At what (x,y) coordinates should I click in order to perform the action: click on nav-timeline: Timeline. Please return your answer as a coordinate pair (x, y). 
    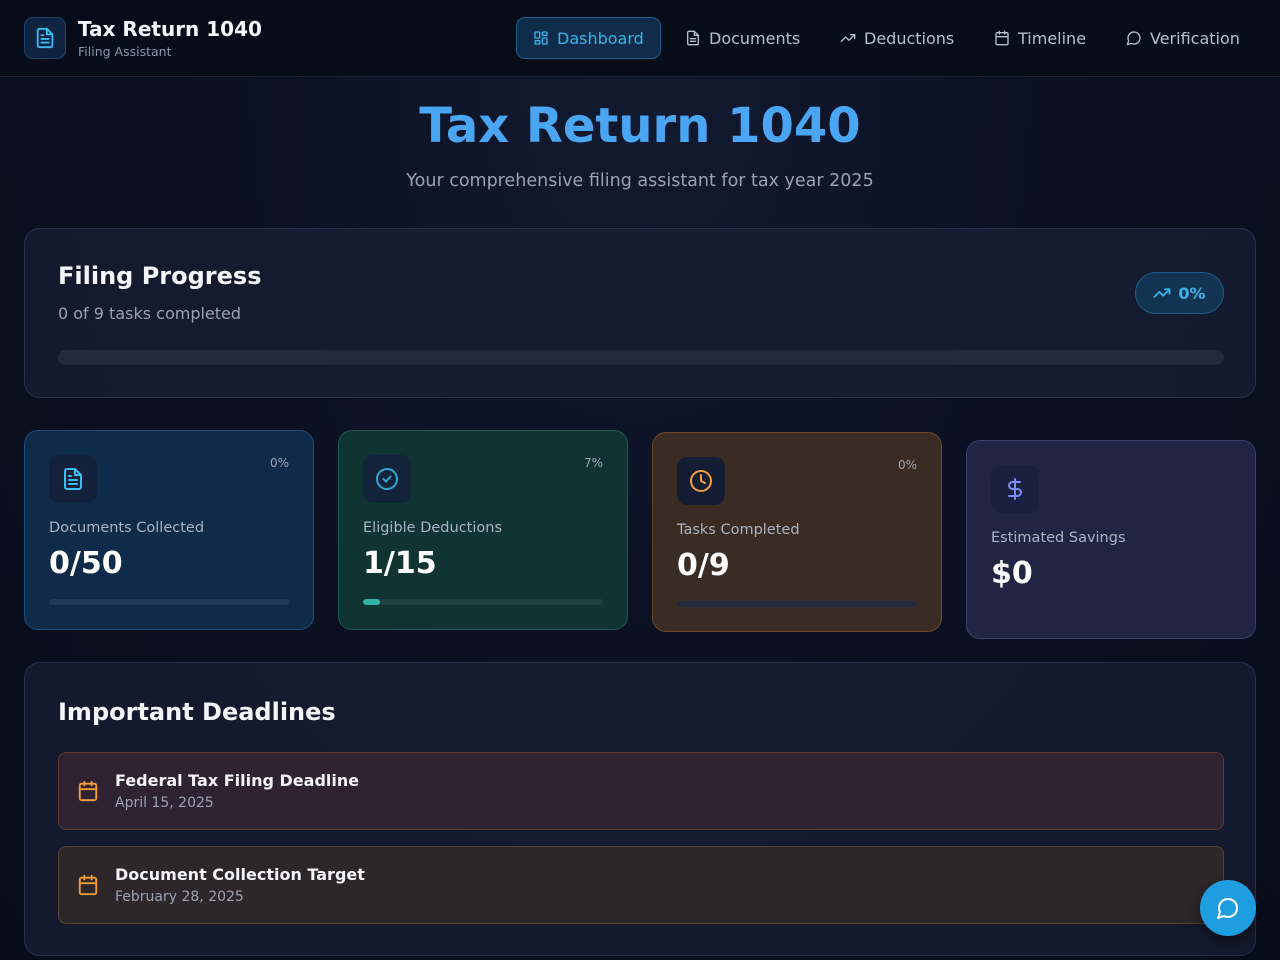
    Looking at the image, I should click on (1040, 38).